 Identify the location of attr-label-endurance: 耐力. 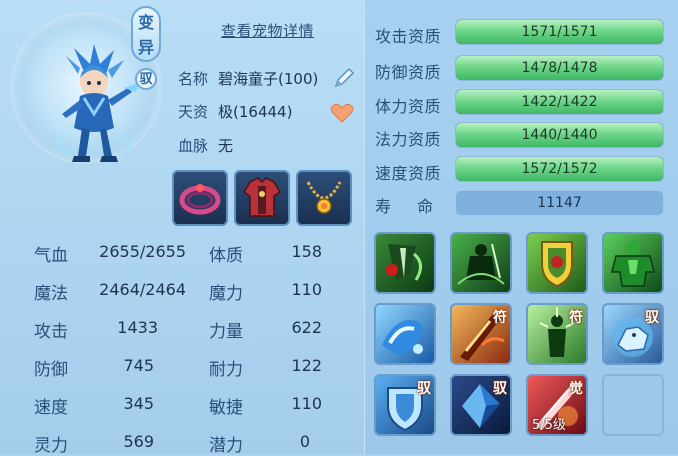
(226, 370).